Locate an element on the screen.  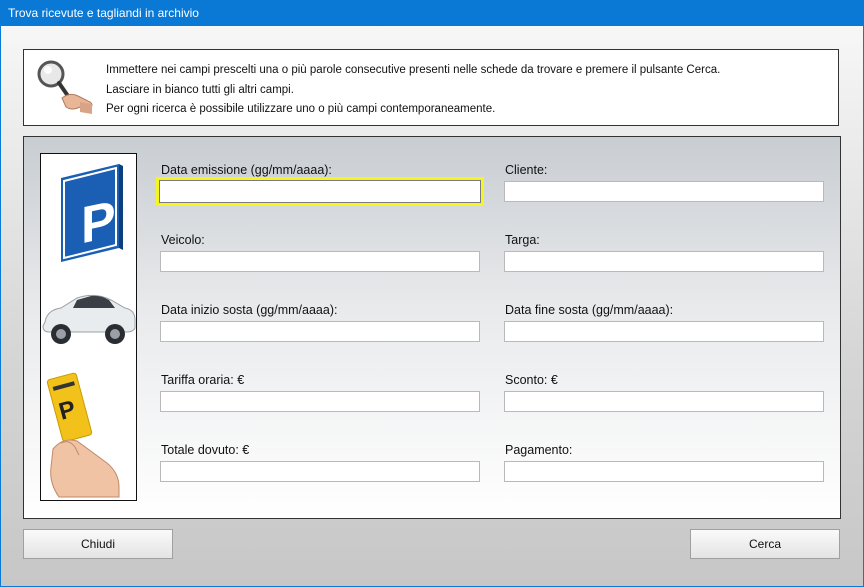
data-inizio-sosta-label: Data inizio sosta (gg/mm/aaaa): is located at coordinates (249, 310).